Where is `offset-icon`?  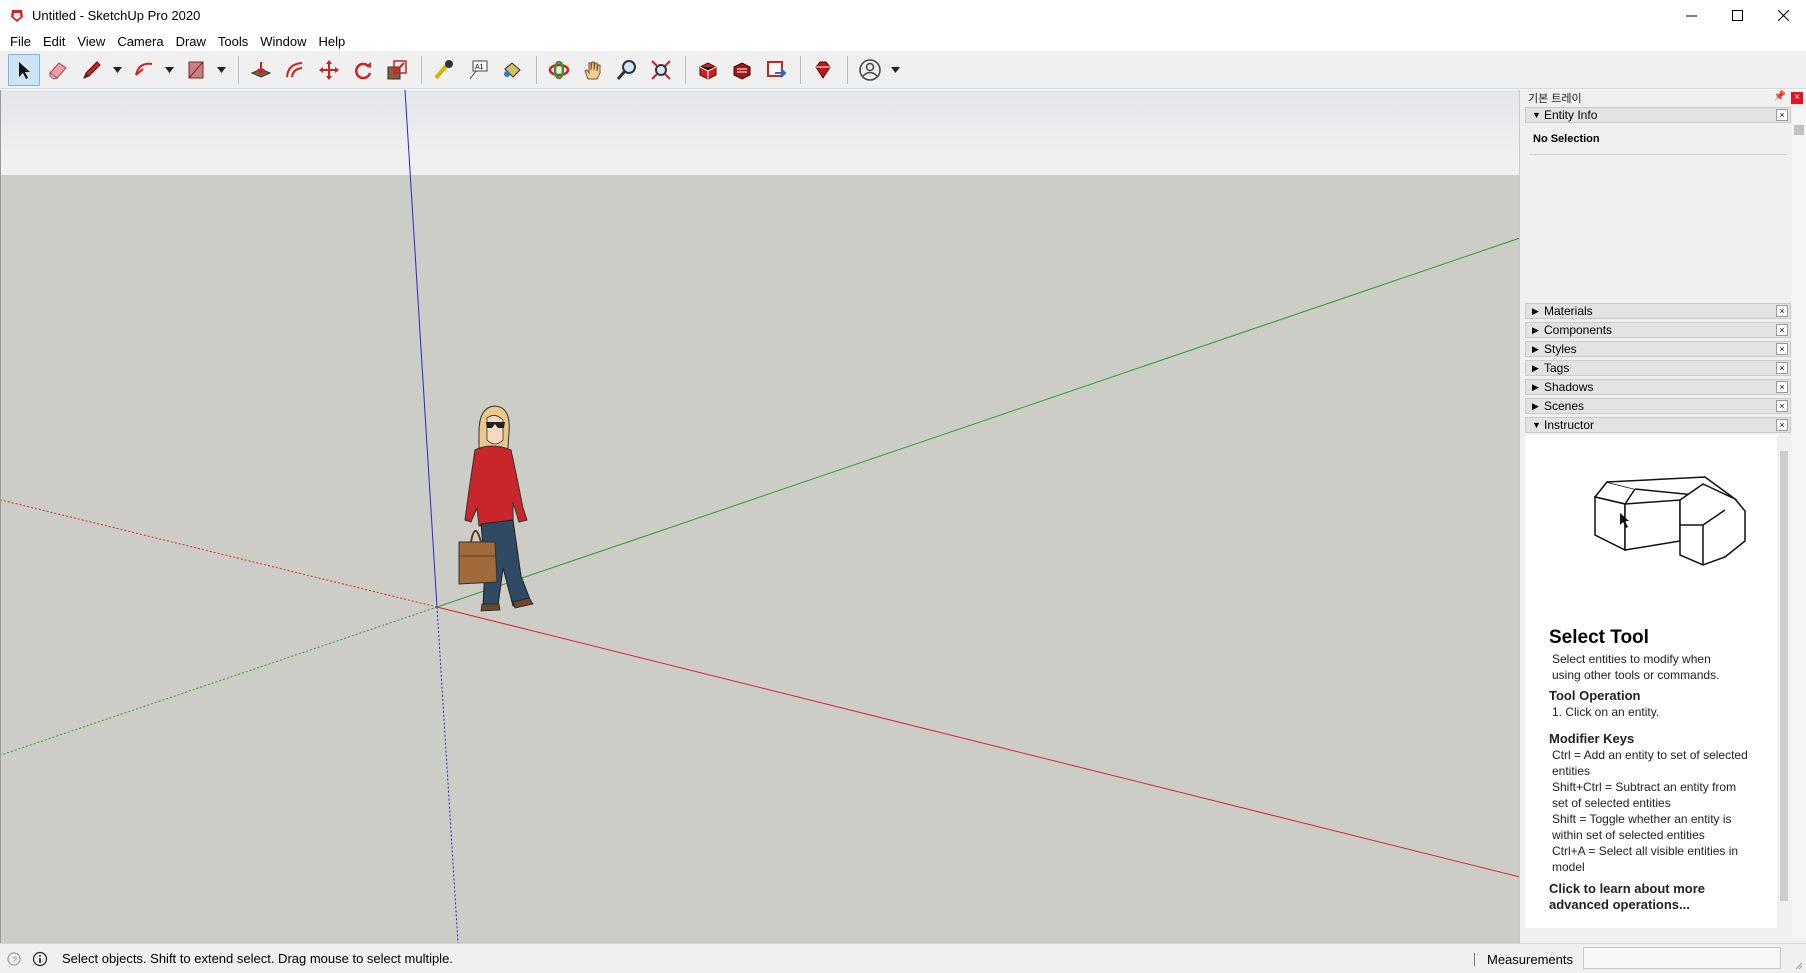
offset-icon is located at coordinates (294, 69).